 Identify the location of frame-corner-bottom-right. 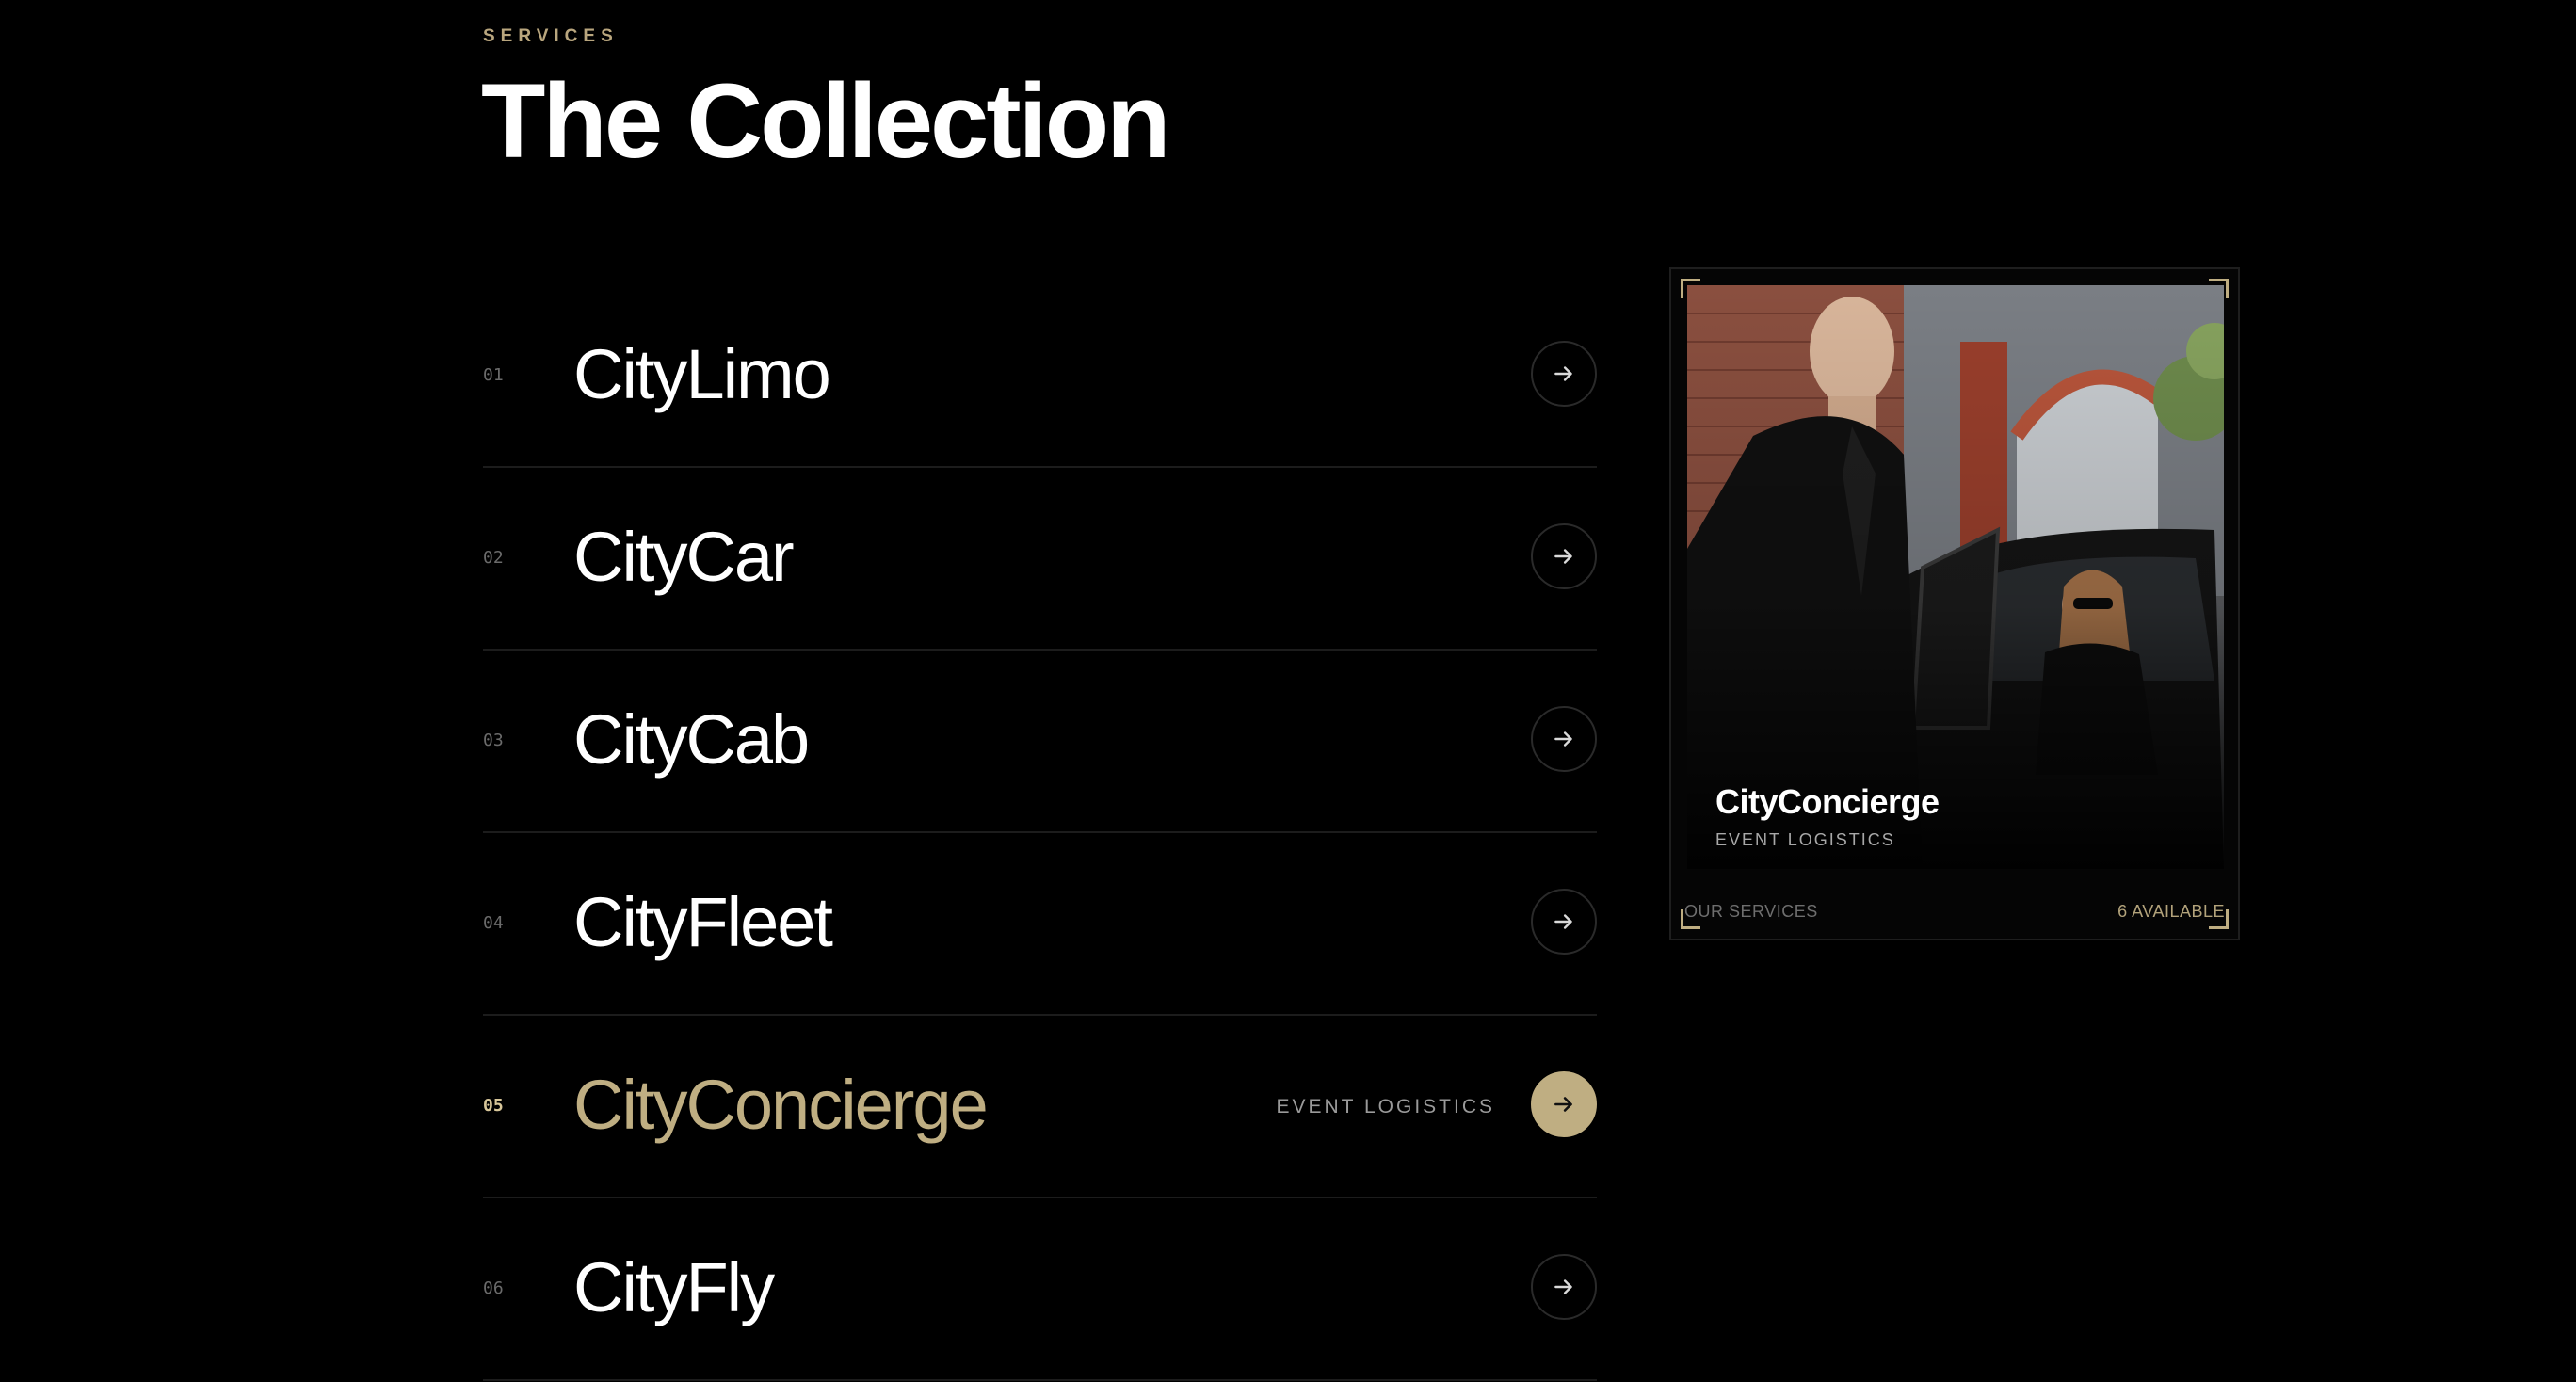
(2219, 919).